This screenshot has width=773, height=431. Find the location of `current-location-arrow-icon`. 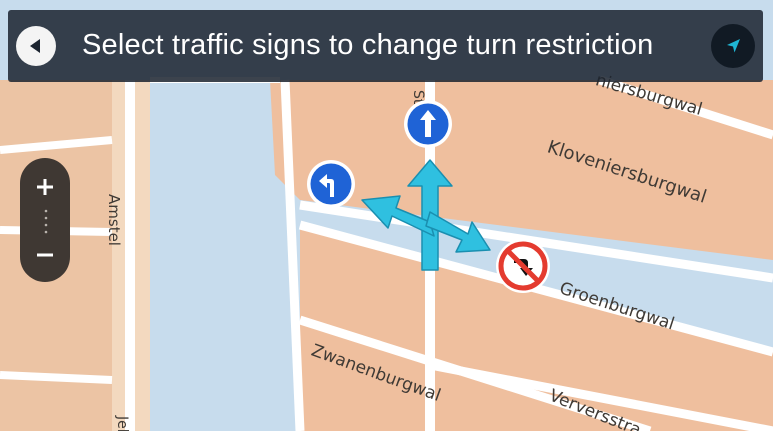

current-location-arrow-icon is located at coordinates (733, 46).